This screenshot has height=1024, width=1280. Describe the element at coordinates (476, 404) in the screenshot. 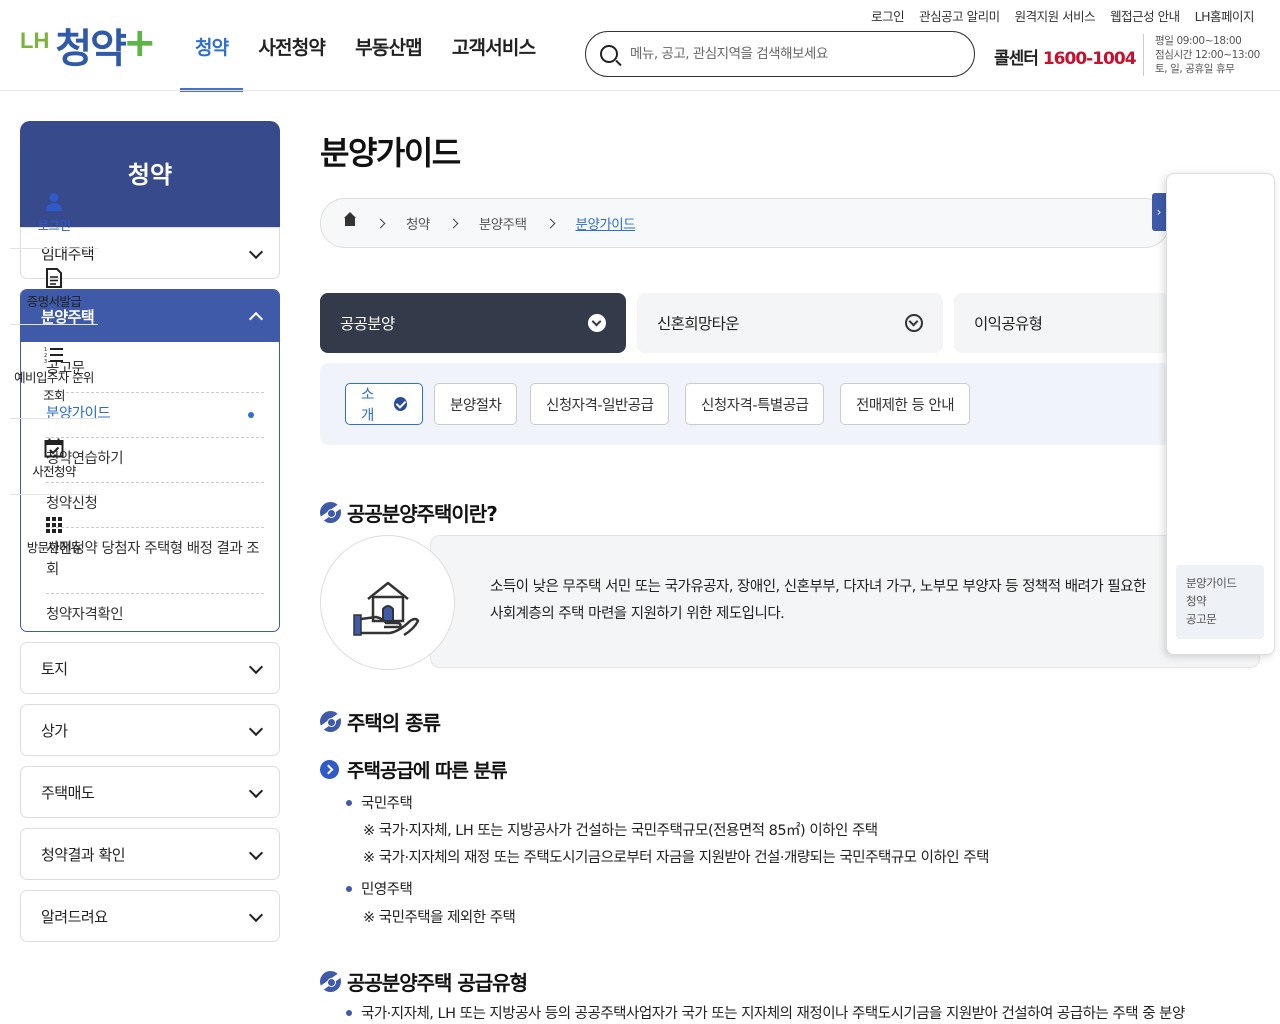

I see `subtab-procedure: 분양절차` at that location.